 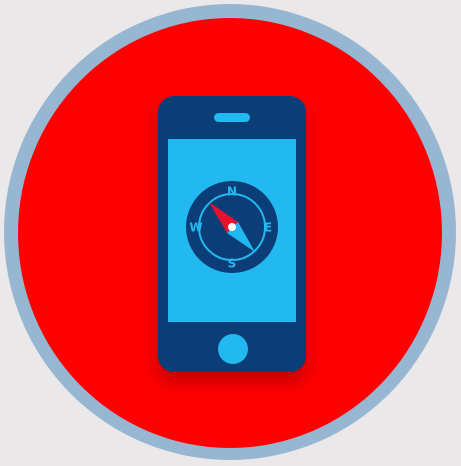 What do you see at coordinates (195, 228) in the screenshot?
I see `compass-west-label: W` at bounding box center [195, 228].